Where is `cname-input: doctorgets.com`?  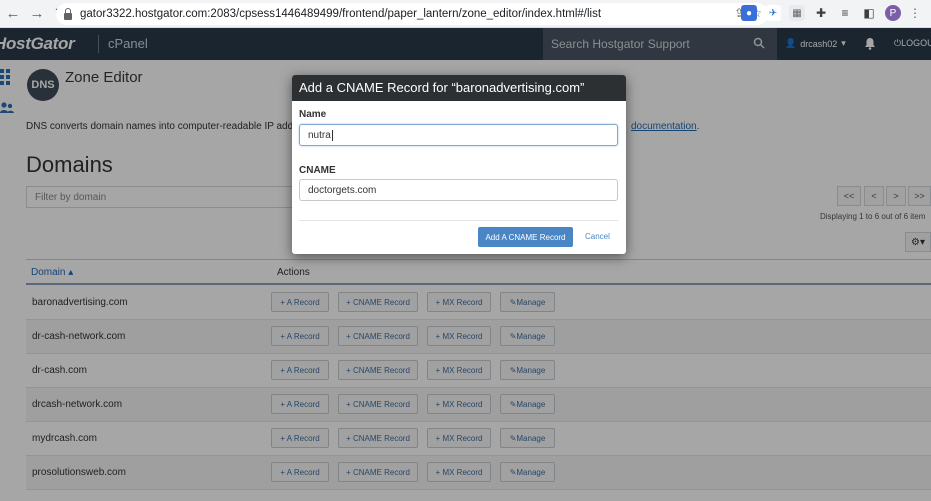 cname-input: doctorgets.com is located at coordinates (458, 190).